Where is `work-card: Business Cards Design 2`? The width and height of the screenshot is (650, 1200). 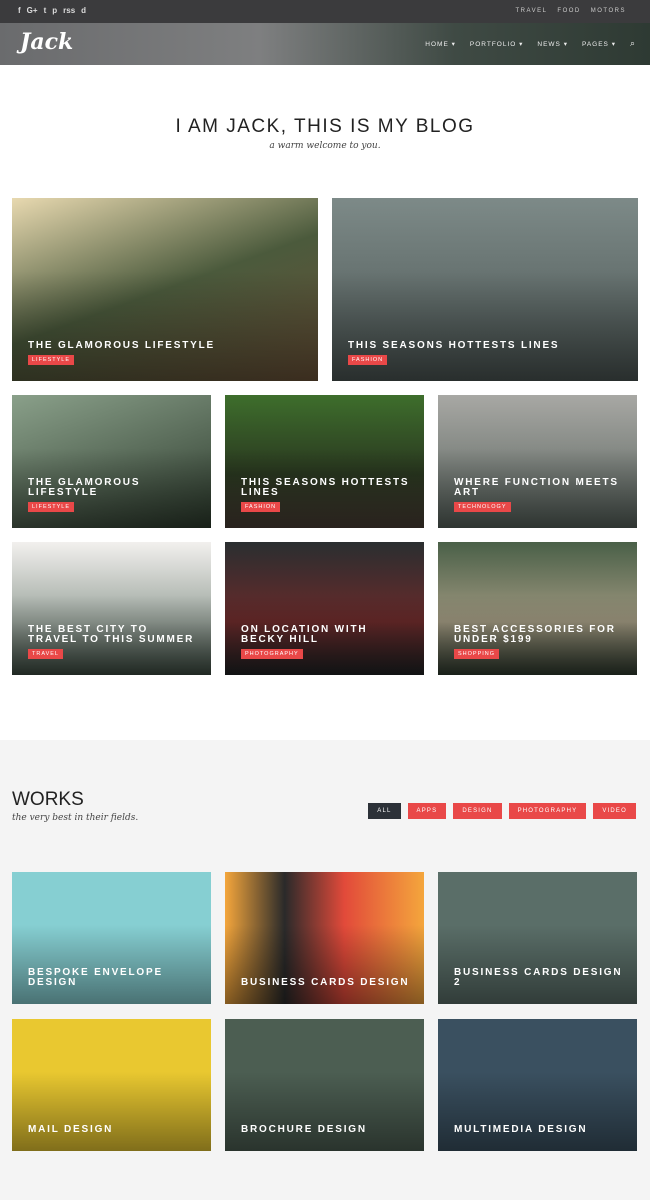 work-card: Business Cards Design 2 is located at coordinates (537, 938).